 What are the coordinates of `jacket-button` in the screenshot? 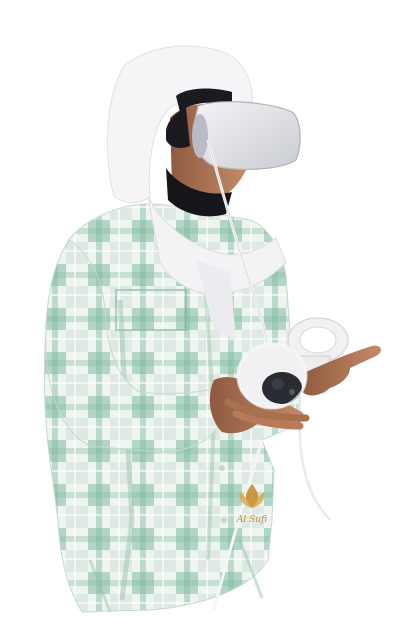 It's located at (222, 468).